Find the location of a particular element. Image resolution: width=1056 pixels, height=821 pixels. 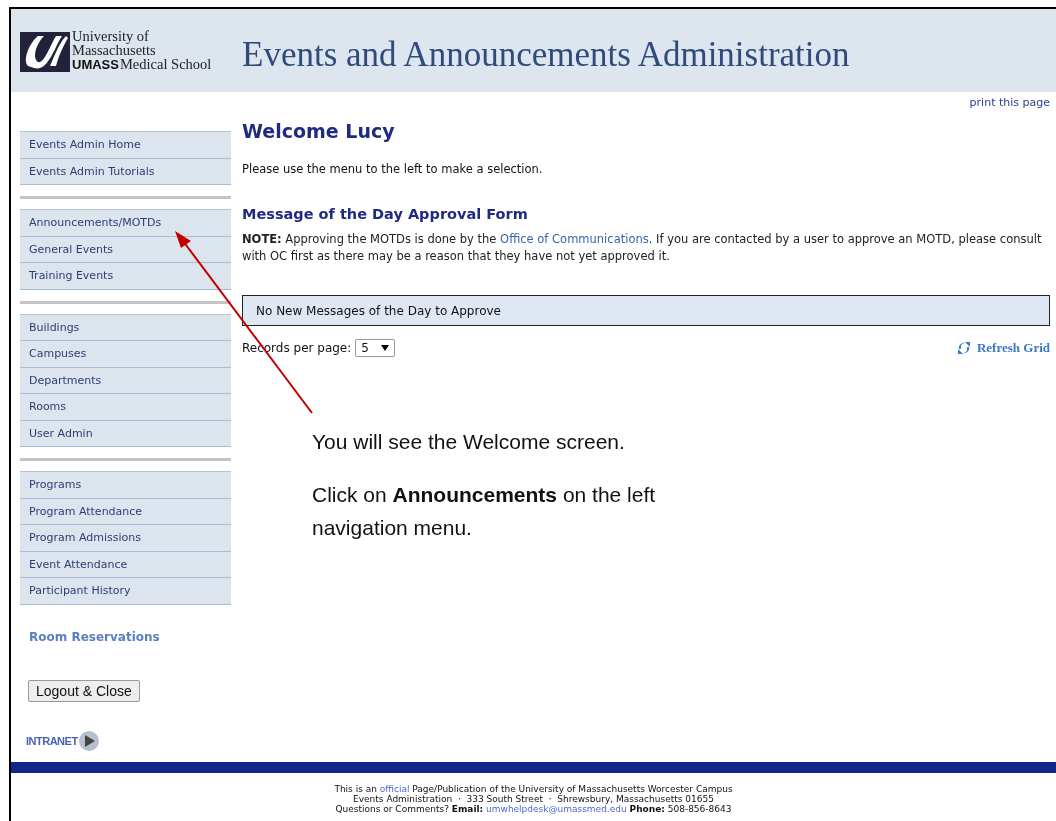

logo-icon is located at coordinates (45, 52).